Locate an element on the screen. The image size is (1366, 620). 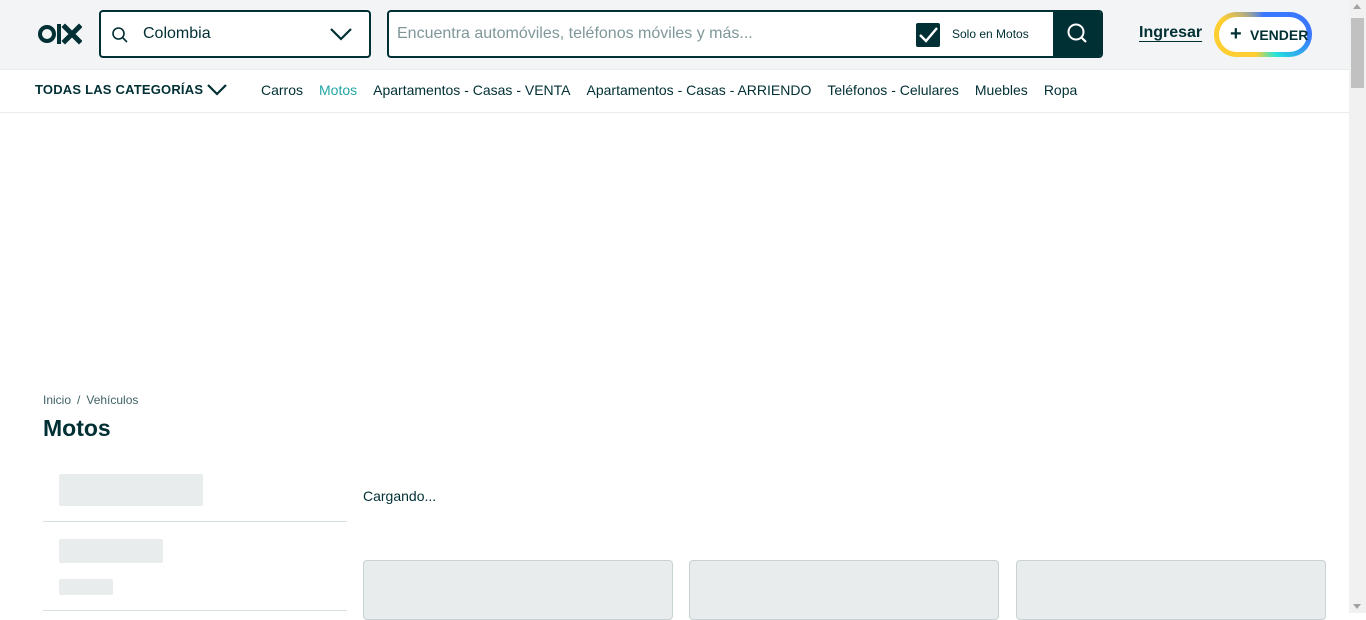
category-link-arriendo: Apartamentos - Casas - ARRIENDO is located at coordinates (699, 90).